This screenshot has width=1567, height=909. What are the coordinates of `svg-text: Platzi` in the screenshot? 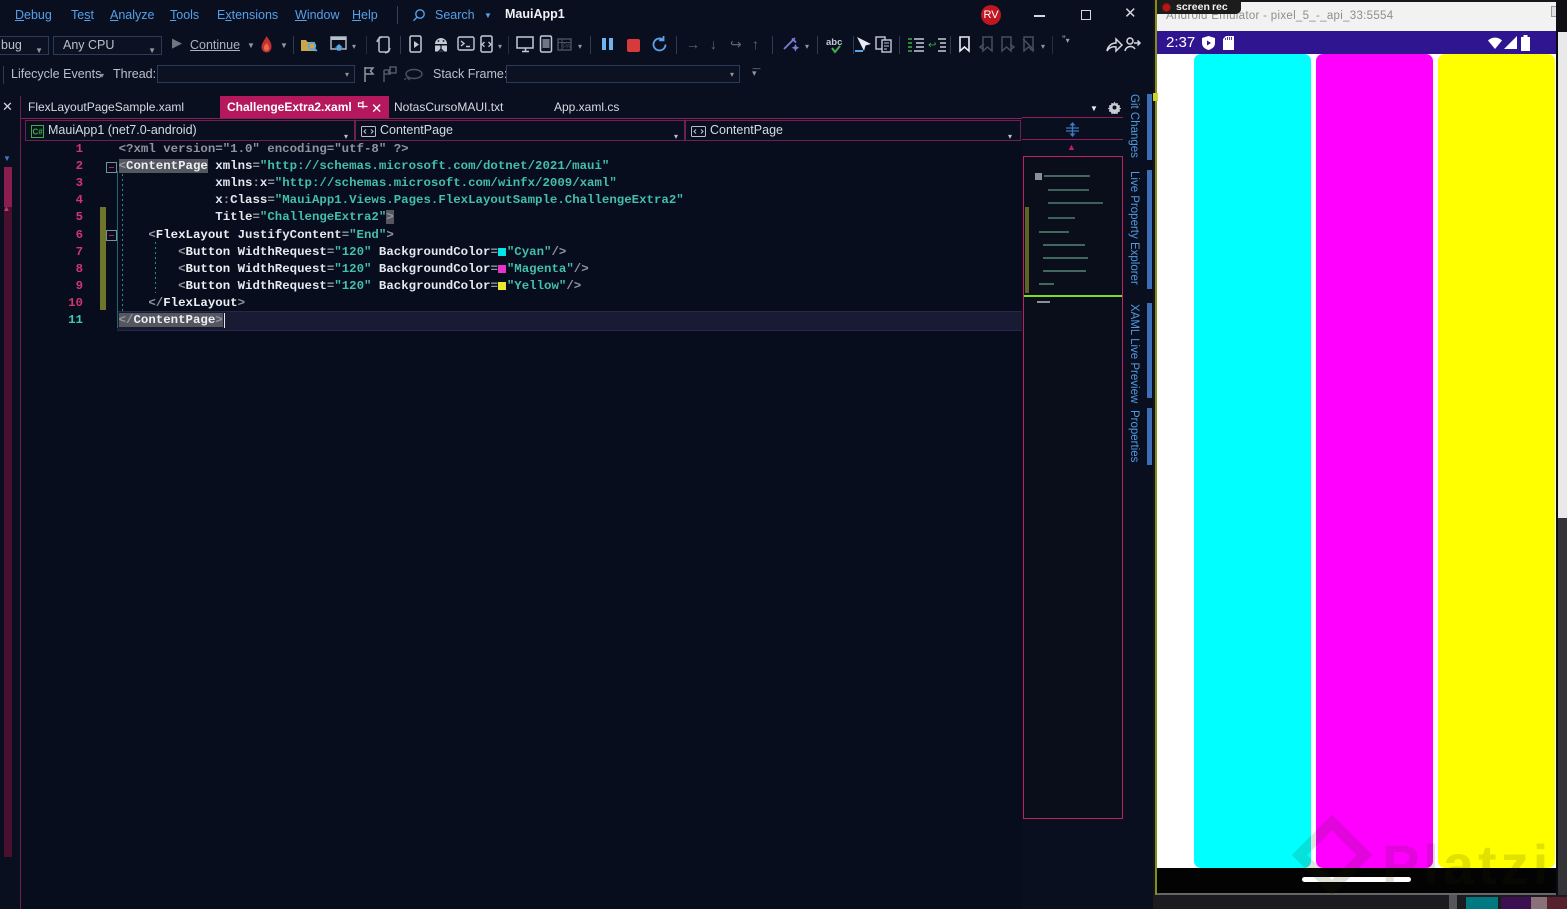 It's located at (1467, 864).